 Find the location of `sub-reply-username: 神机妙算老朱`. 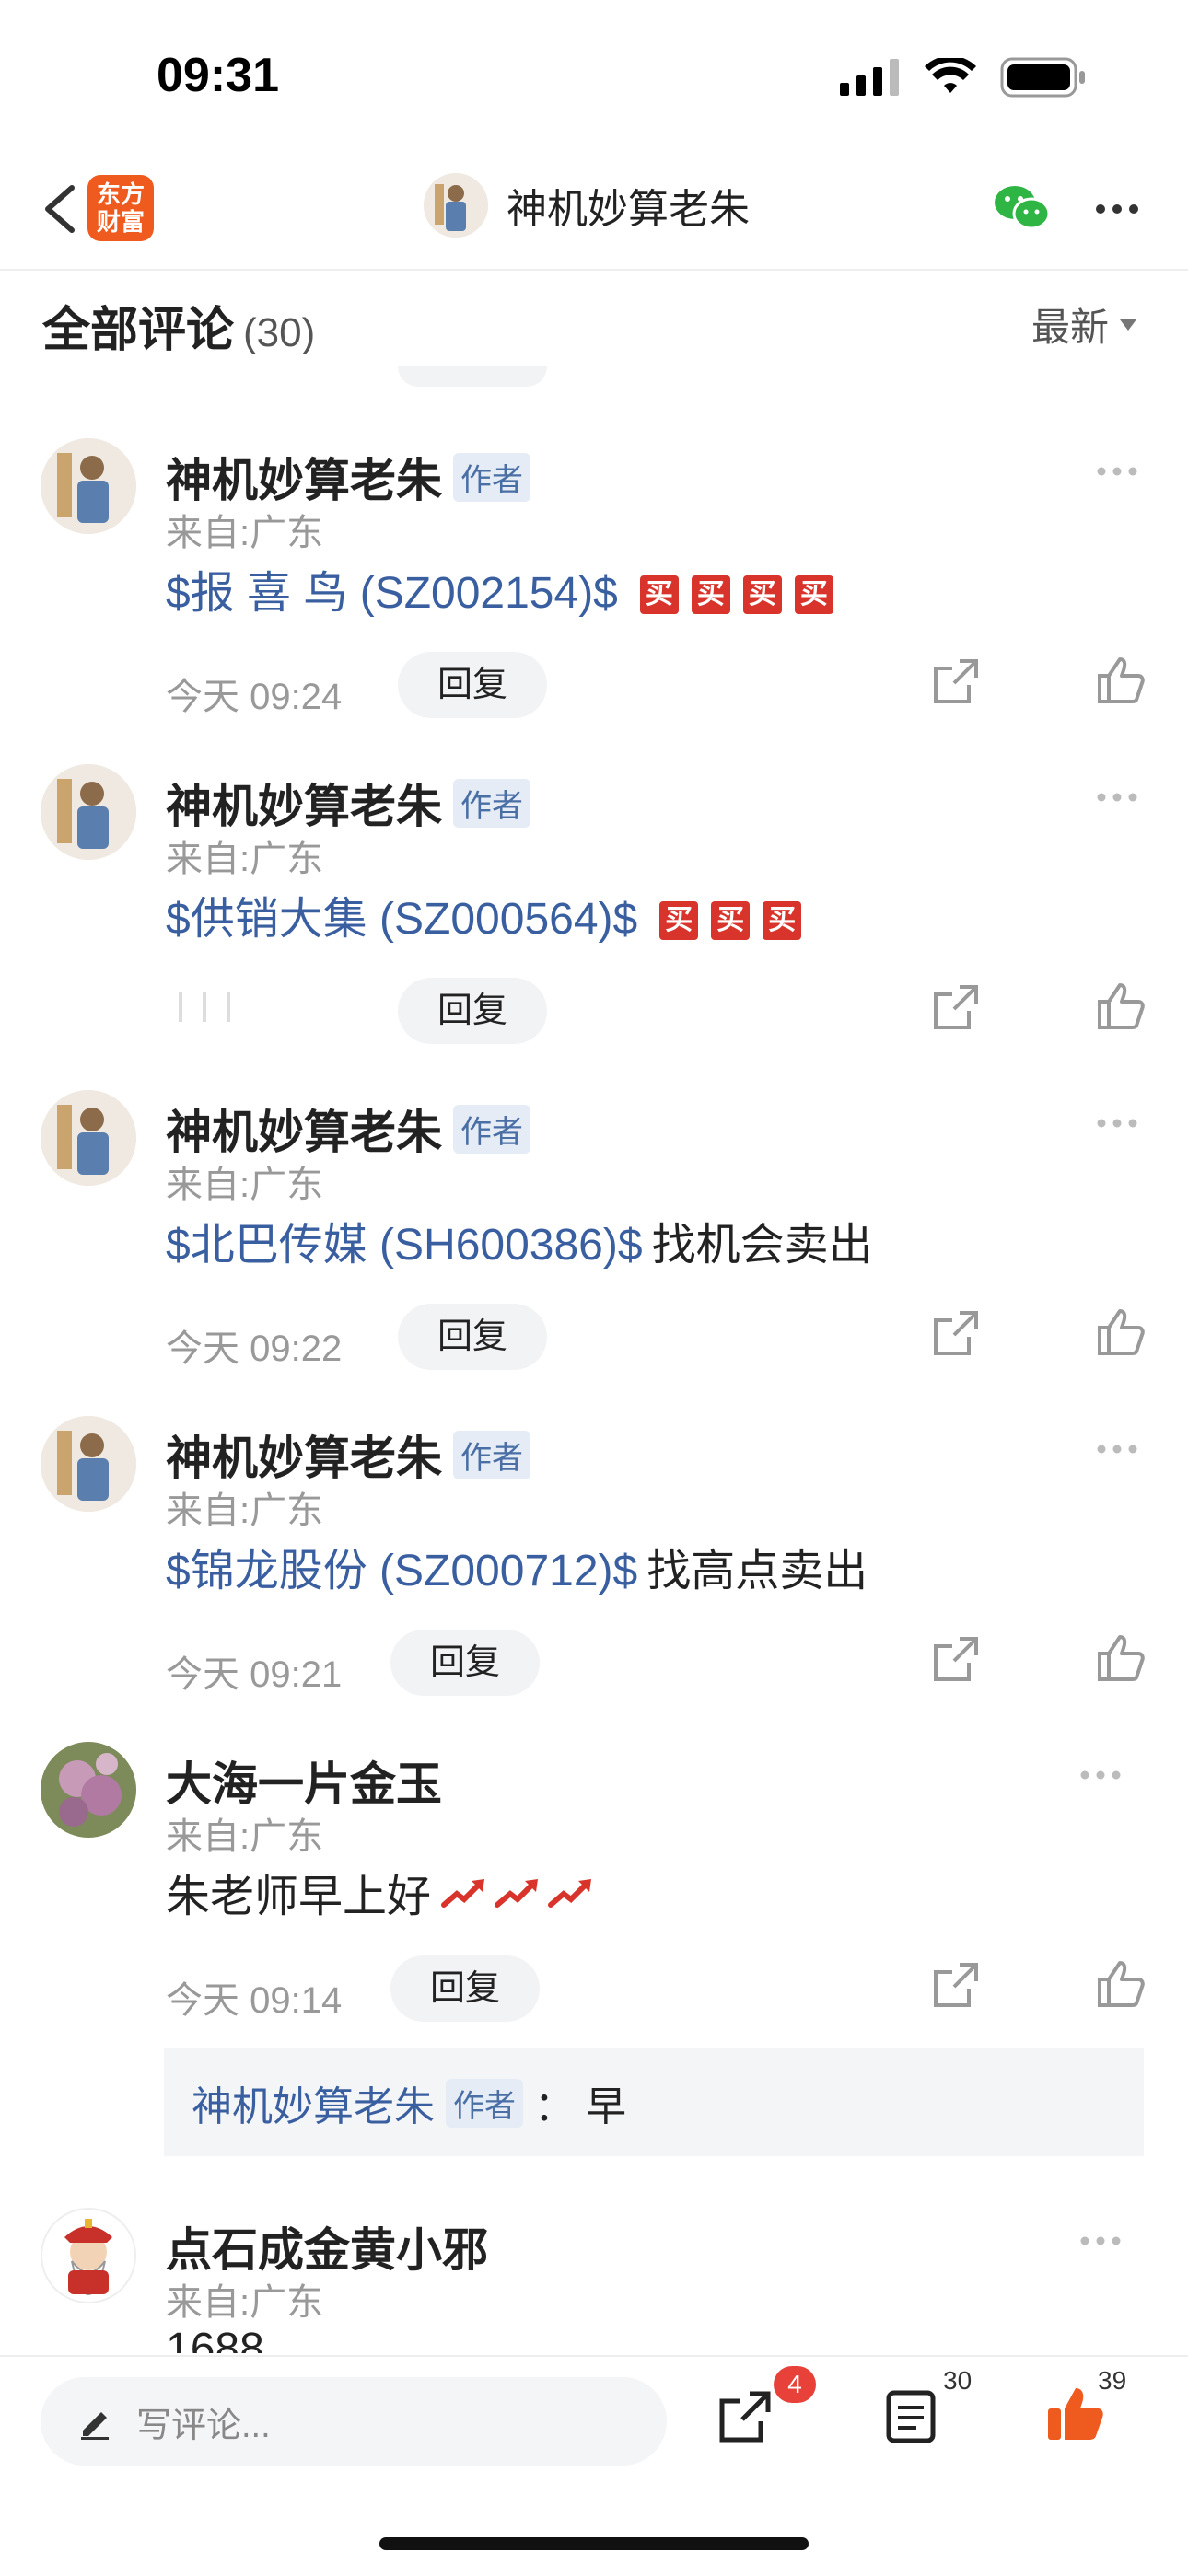

sub-reply-username: 神机妙算老朱 is located at coordinates (313, 2102).